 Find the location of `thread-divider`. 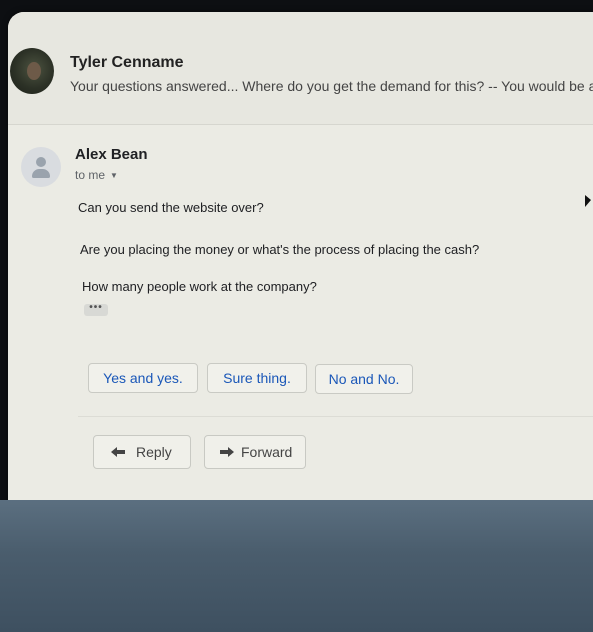

thread-divider is located at coordinates (300, 124).